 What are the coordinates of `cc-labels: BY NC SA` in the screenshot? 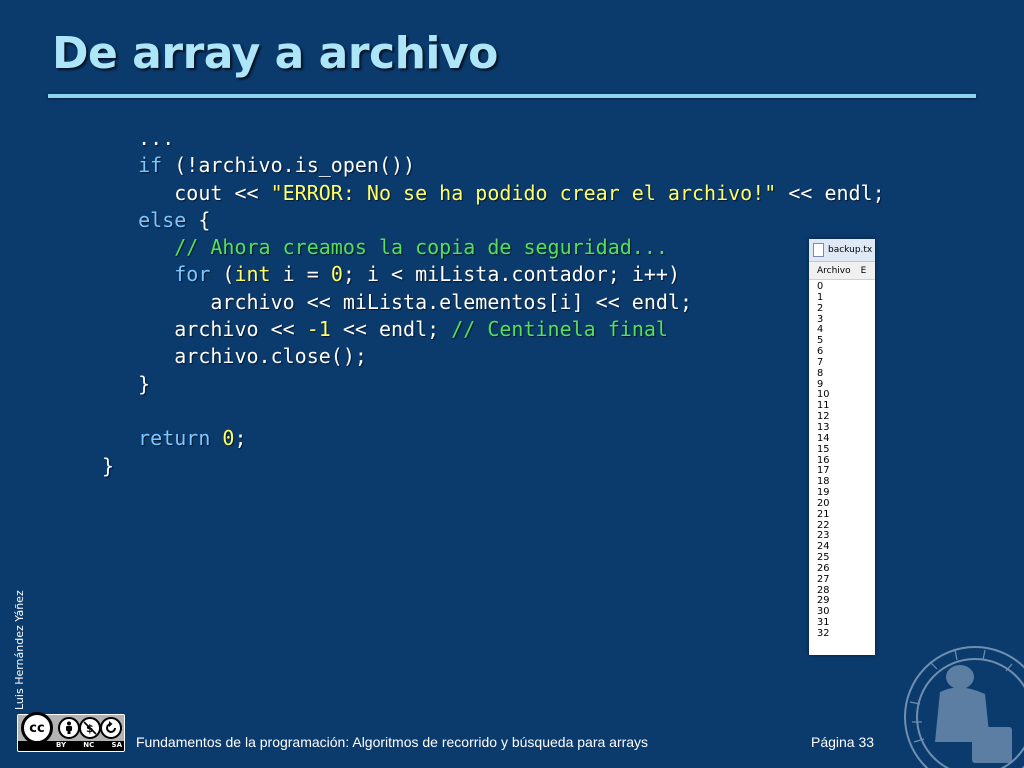 It's located at (89, 746).